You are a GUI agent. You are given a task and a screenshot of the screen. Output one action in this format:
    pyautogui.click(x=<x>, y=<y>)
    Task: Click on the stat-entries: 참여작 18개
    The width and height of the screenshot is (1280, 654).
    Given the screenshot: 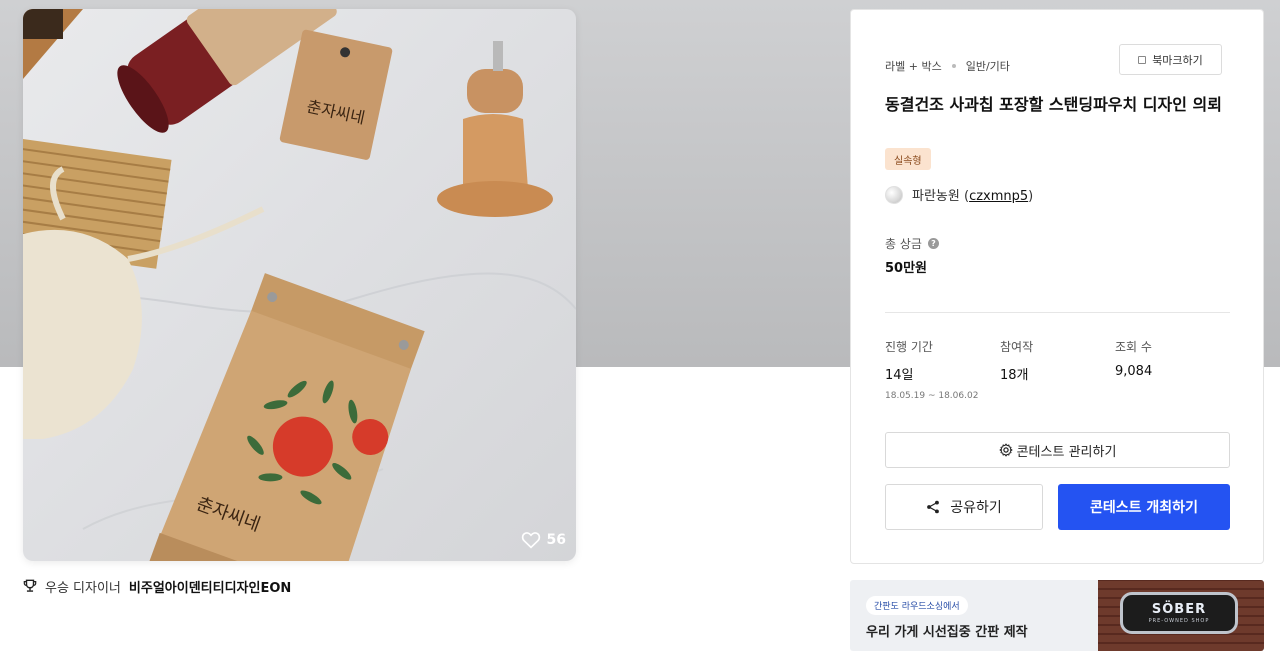 What is the action you would take?
    pyautogui.click(x=1016, y=360)
    